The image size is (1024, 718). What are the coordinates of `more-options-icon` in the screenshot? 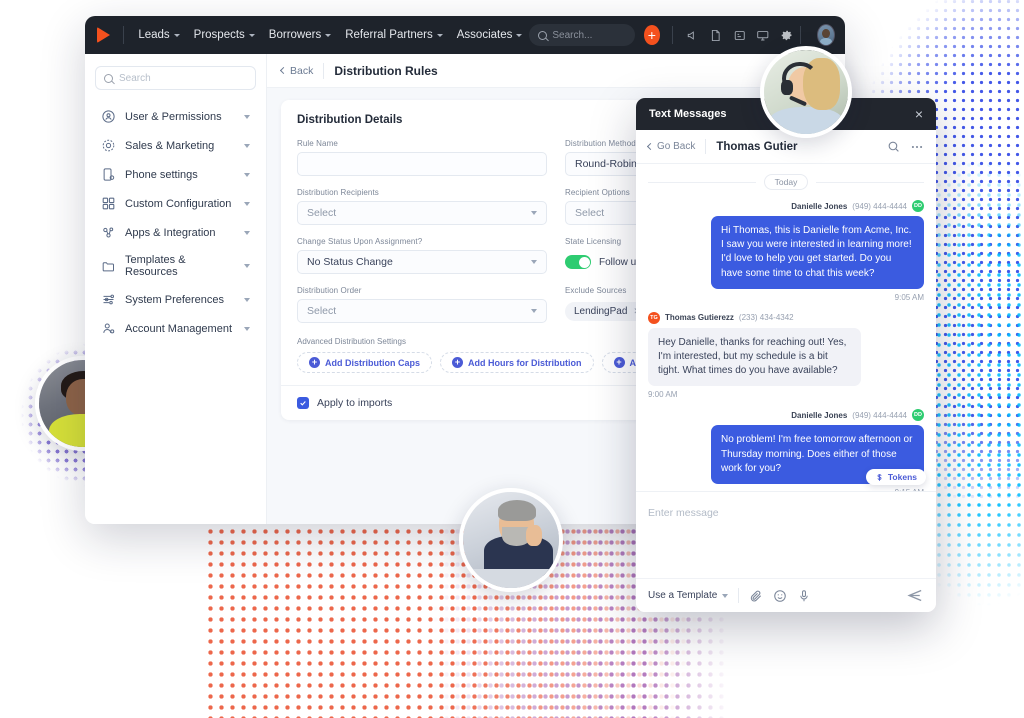 It's located at (917, 147).